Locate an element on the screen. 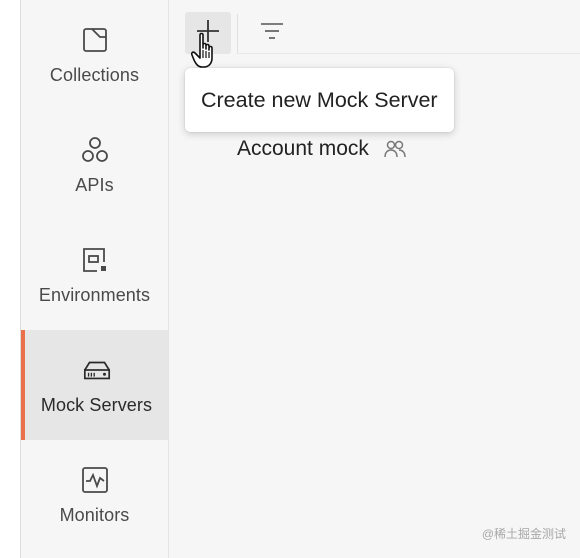  tooltip-text: Create new Mock Server is located at coordinates (319, 99).